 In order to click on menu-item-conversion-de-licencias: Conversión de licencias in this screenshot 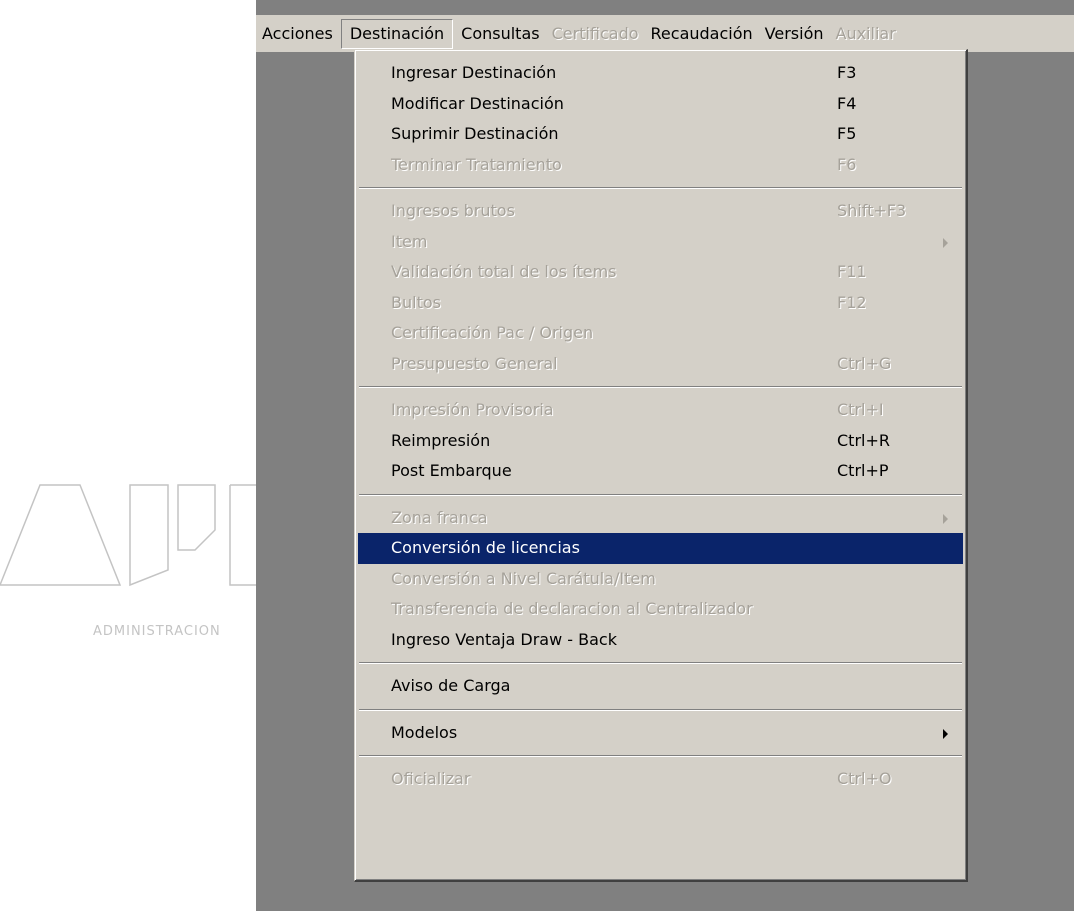, I will do `click(660, 548)`.